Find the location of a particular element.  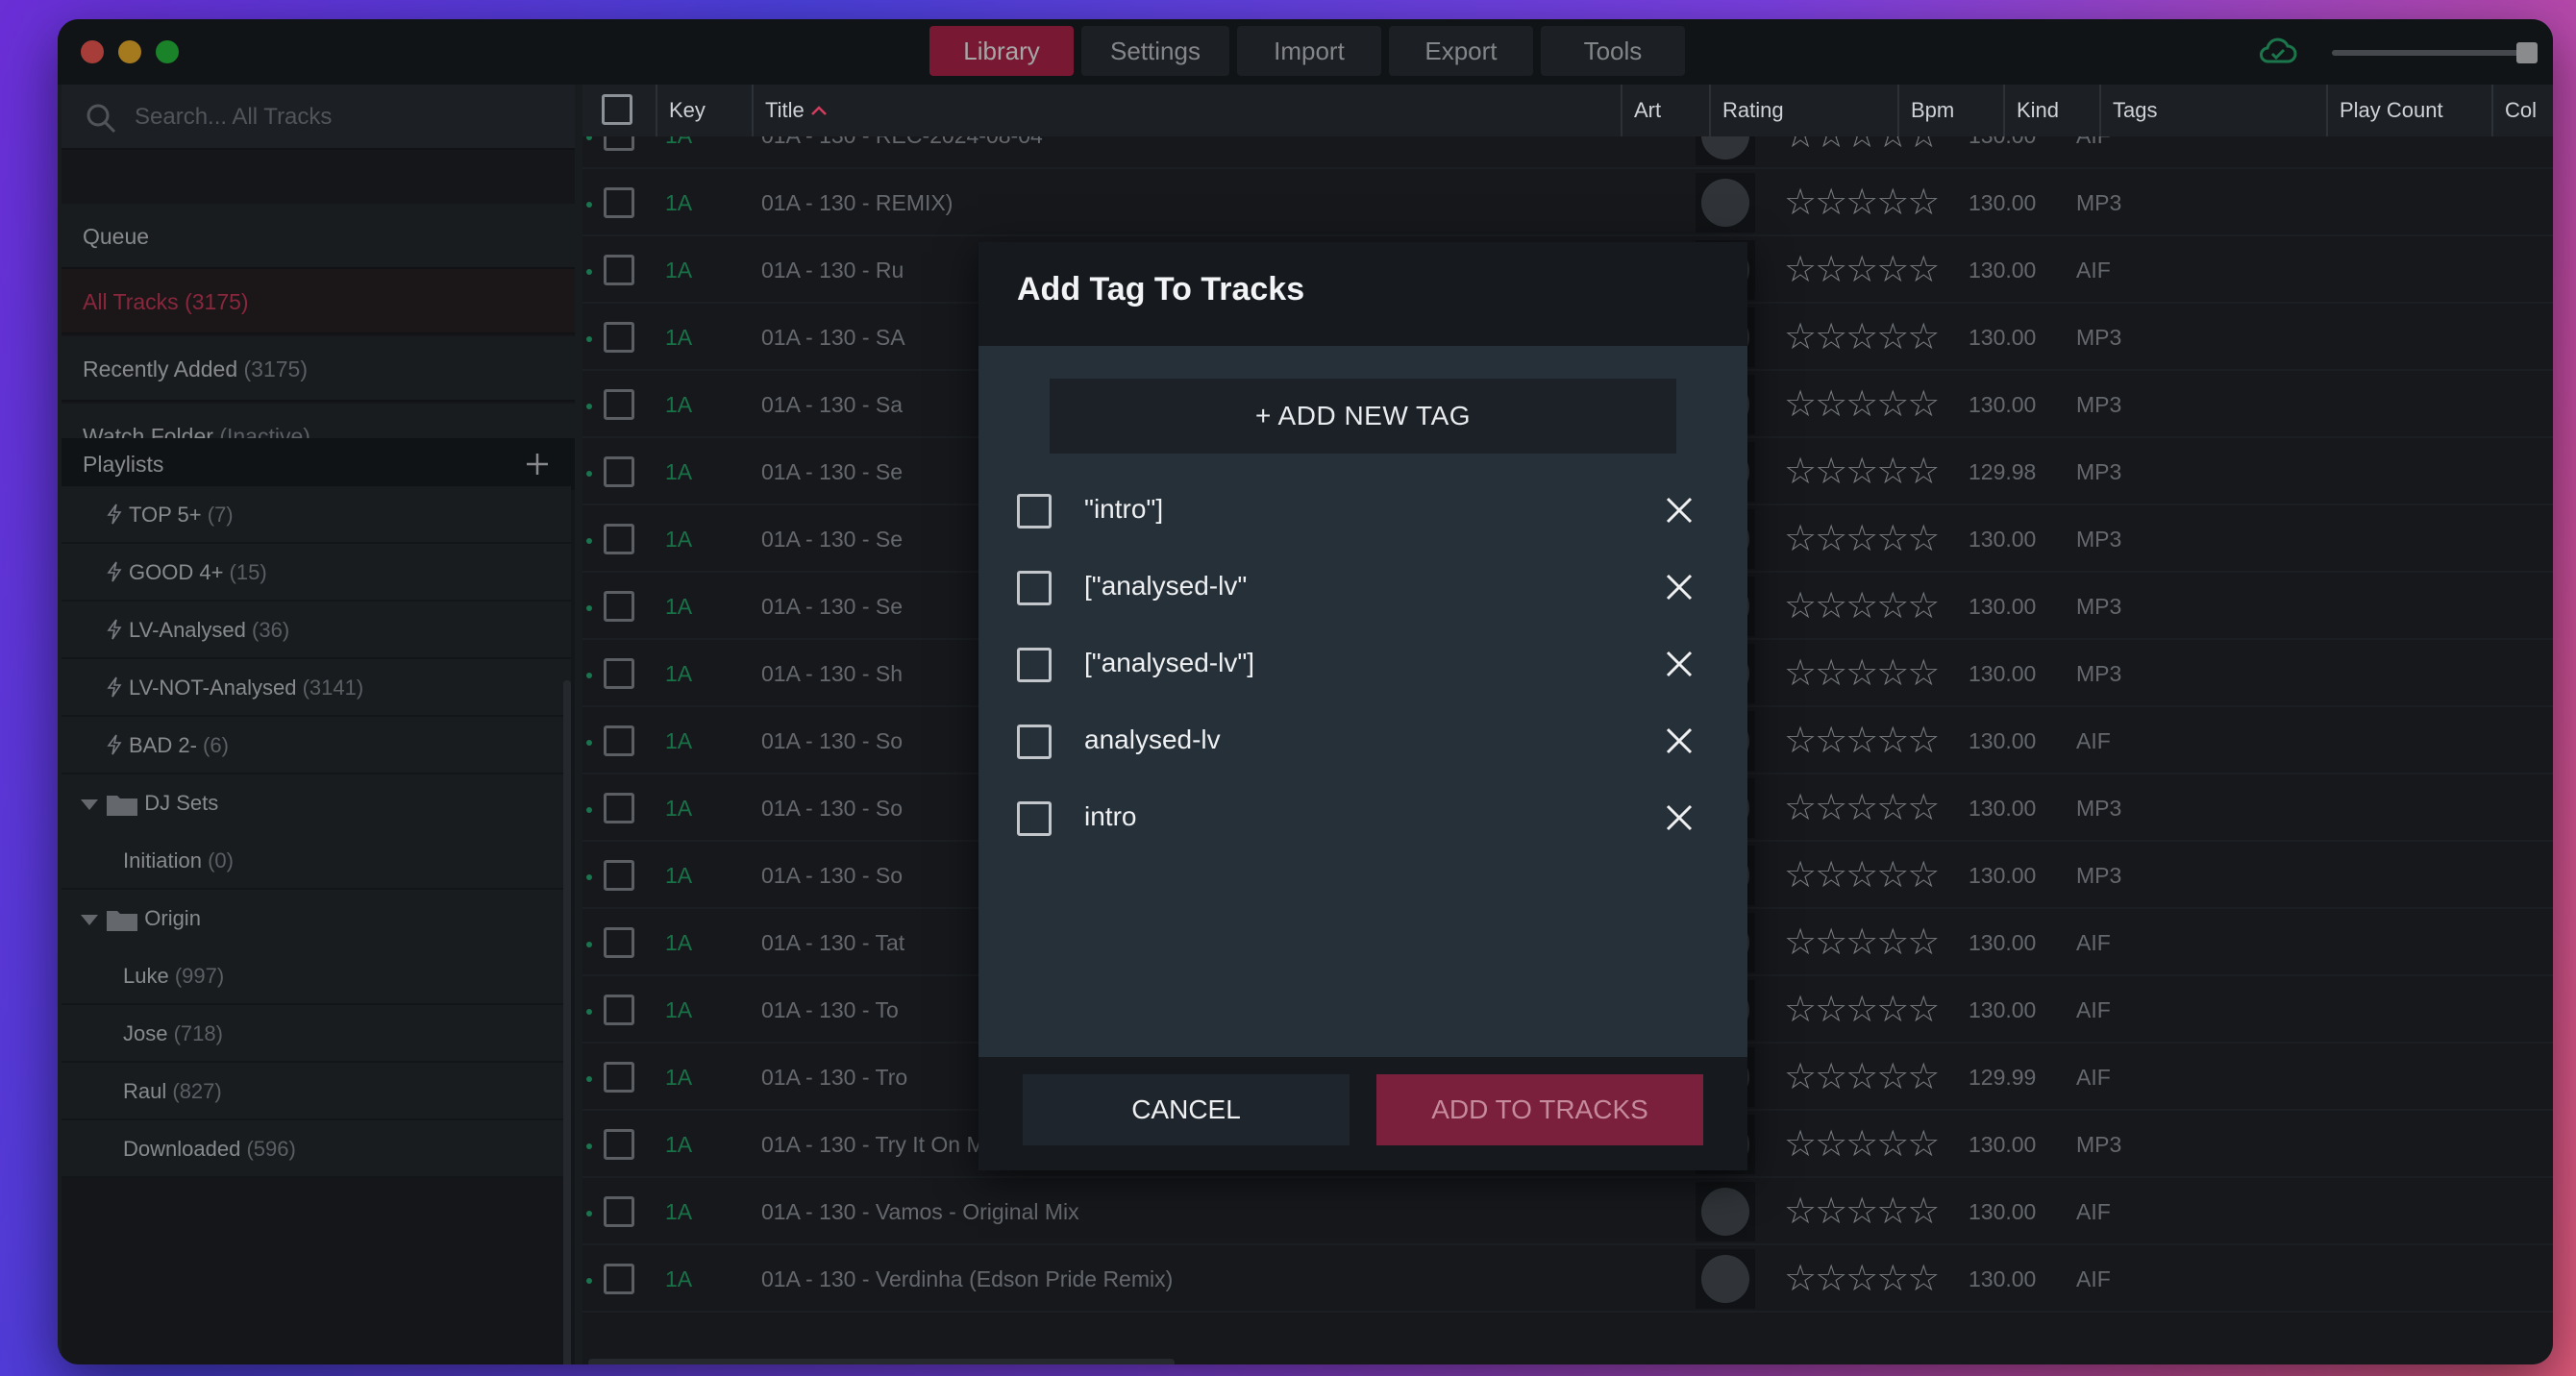

tag-option: ["analysed-lv" is located at coordinates (1363, 586).